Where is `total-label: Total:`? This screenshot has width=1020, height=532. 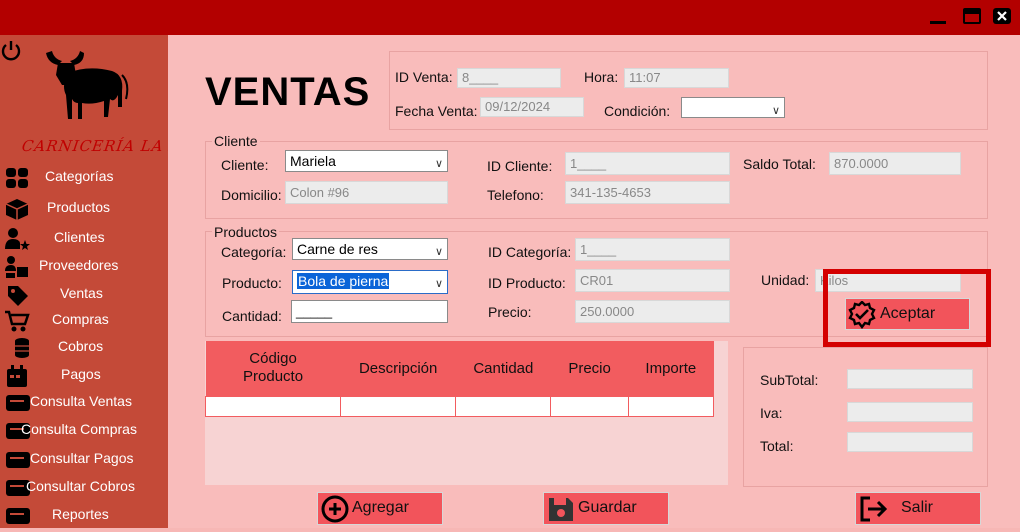
total-label: Total: is located at coordinates (777, 446).